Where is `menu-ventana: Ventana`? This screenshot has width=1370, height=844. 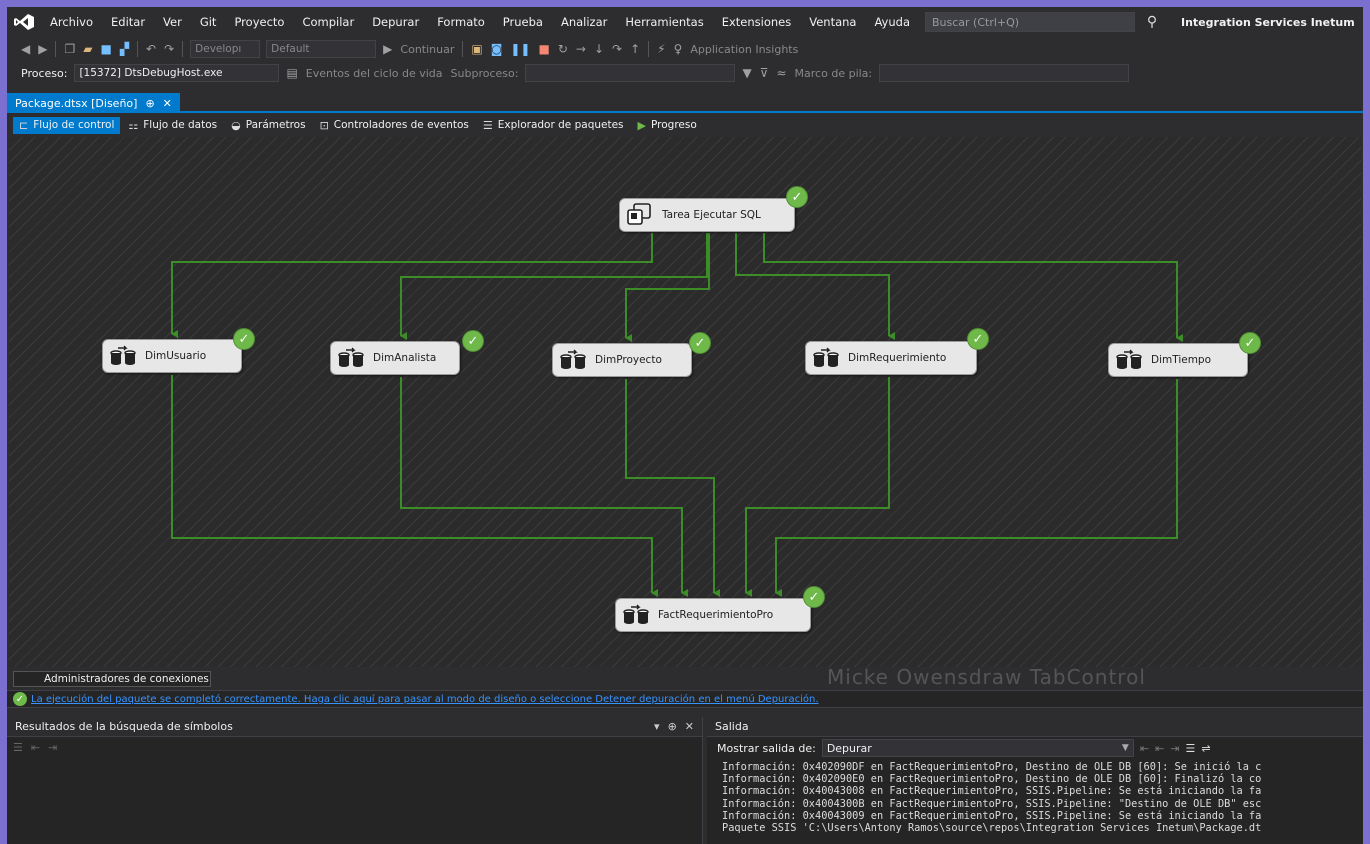
menu-ventana: Ventana is located at coordinates (832, 22).